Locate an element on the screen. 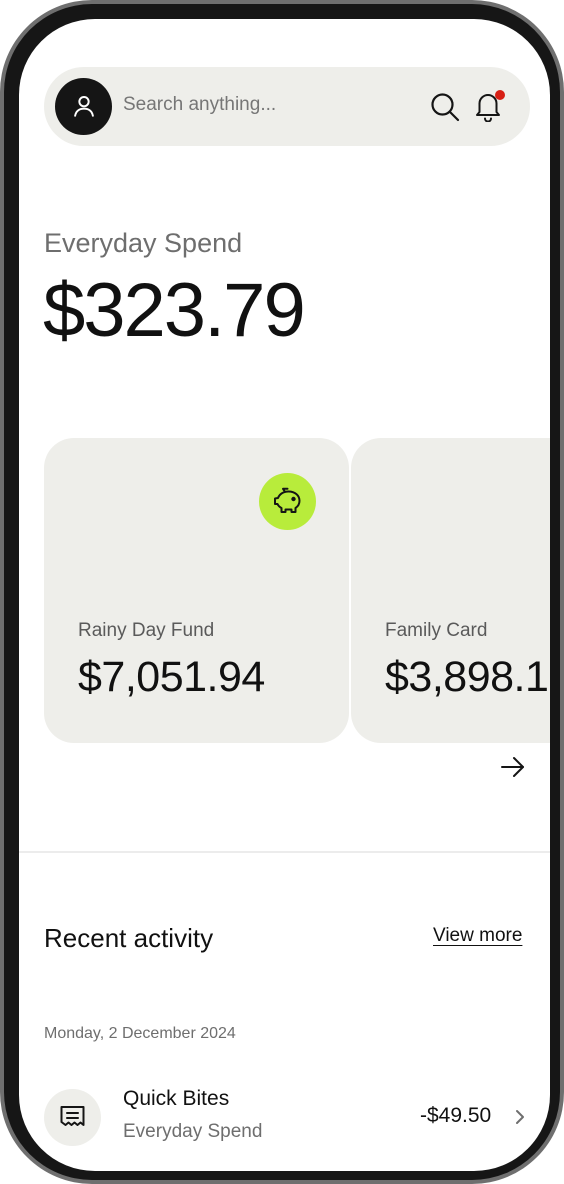 The height and width of the screenshot is (1184, 564). card-label: Rainy Day Fund is located at coordinates (146, 630).